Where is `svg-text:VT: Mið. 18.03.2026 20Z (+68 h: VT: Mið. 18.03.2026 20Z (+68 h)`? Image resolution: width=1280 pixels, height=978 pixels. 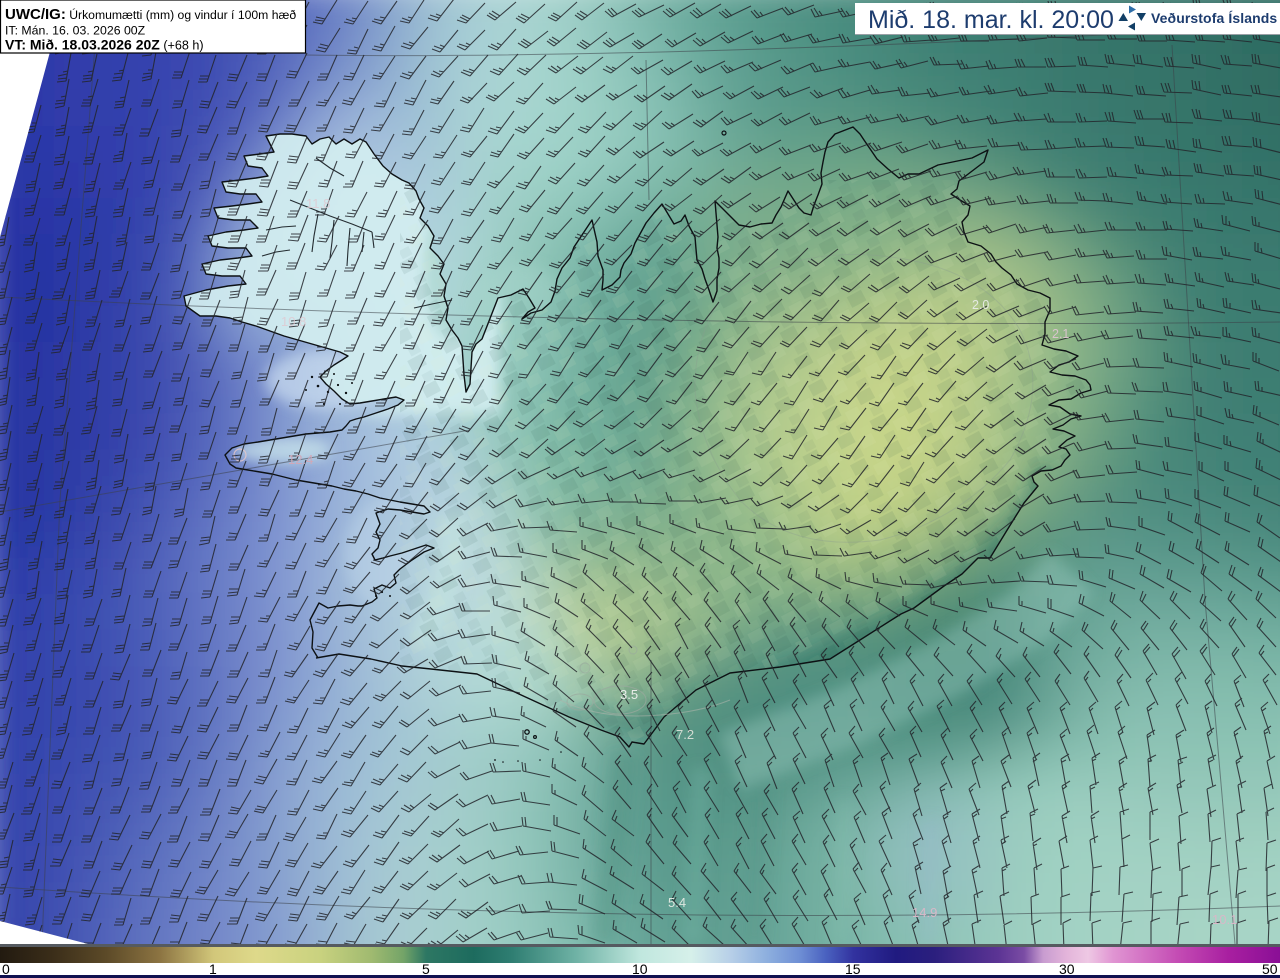
svg-text:VT: Mið. 18.03.2026 20Z (+68 h: VT: Mið. 18.03.2026 20Z (+68 h) is located at coordinates (104, 45).